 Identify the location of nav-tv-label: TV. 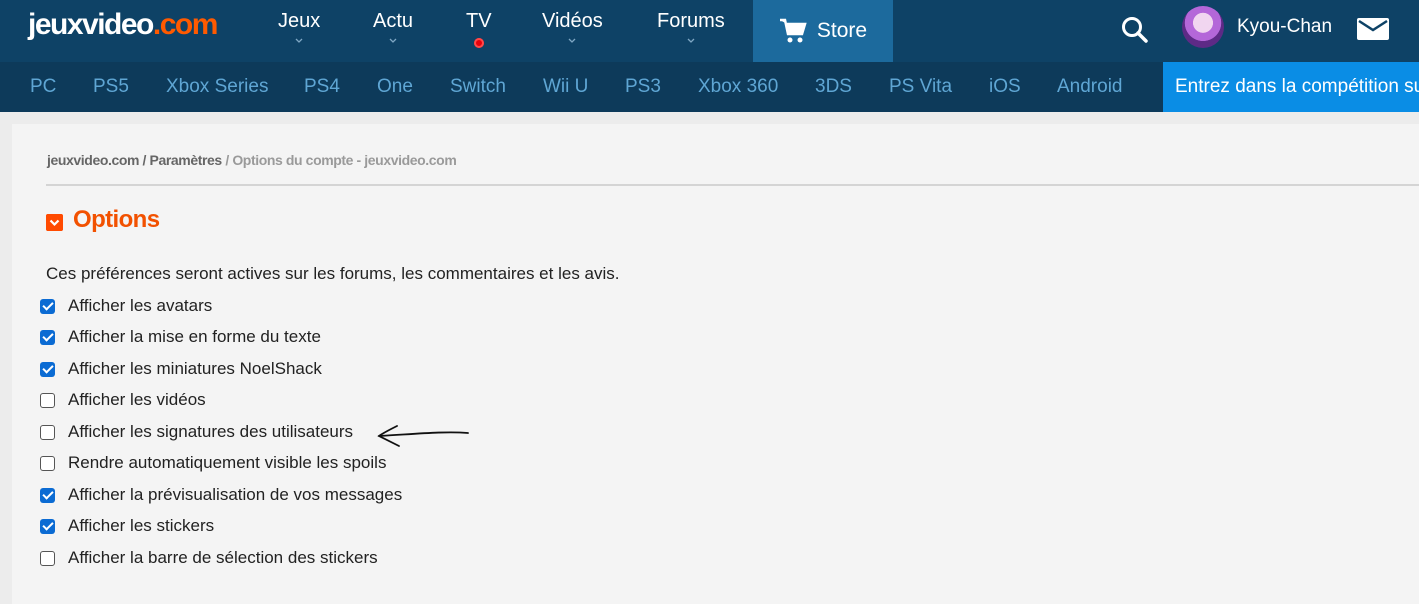
(479, 21).